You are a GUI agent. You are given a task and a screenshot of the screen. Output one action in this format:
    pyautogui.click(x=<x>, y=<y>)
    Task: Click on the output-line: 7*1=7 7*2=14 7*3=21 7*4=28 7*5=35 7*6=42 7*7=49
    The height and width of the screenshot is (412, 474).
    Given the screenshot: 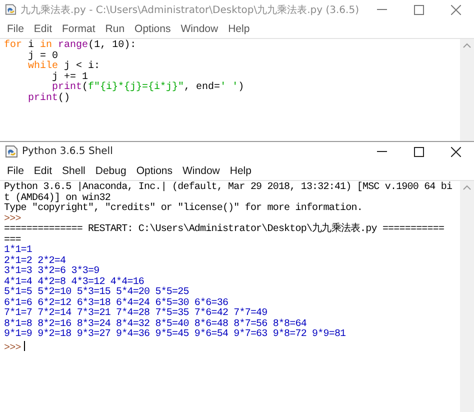 What is the action you would take?
    pyautogui.click(x=136, y=314)
    